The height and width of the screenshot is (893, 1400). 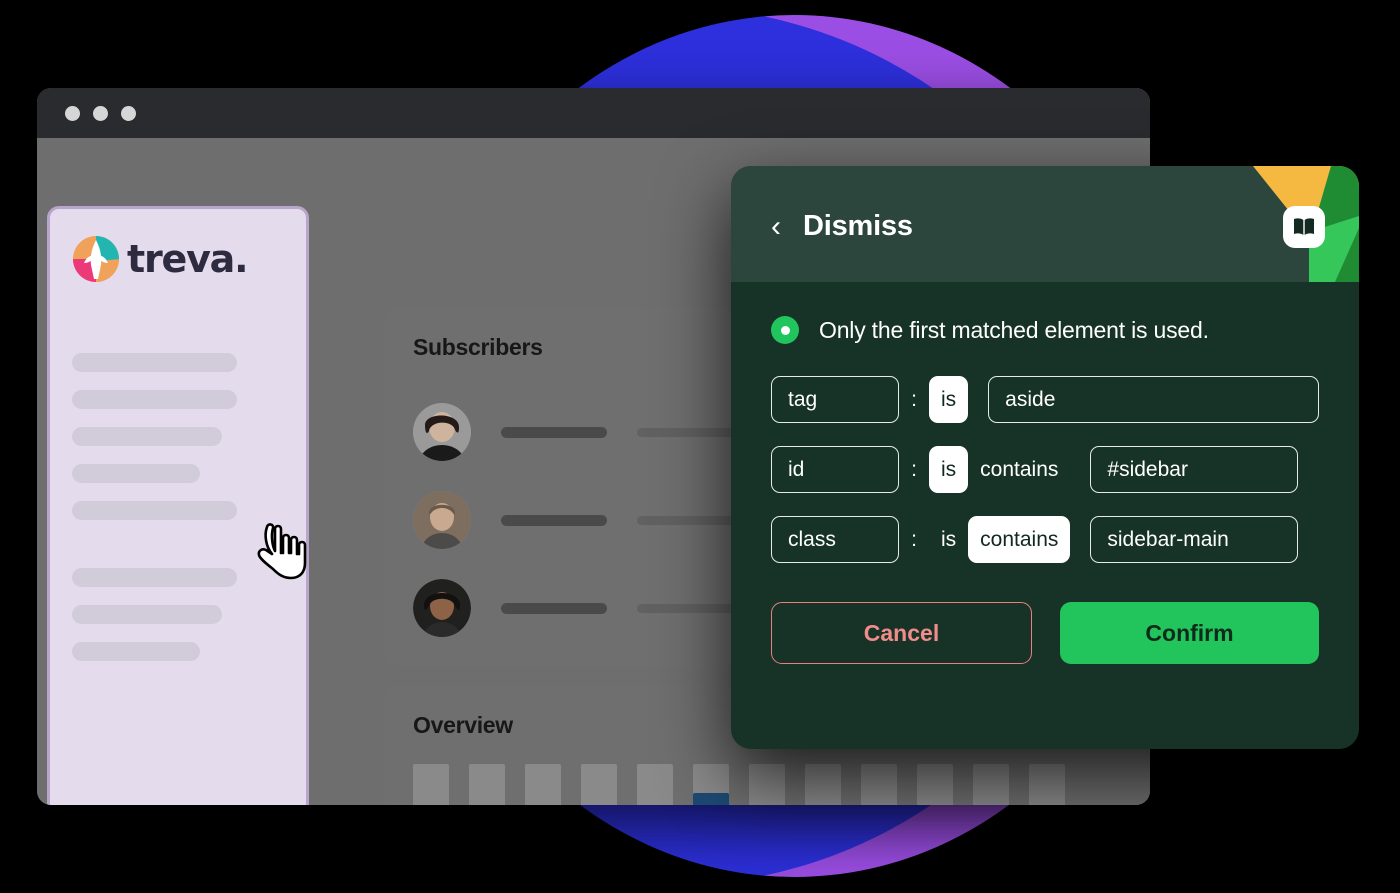 I want to click on window-close-dot, so click(x=72, y=113).